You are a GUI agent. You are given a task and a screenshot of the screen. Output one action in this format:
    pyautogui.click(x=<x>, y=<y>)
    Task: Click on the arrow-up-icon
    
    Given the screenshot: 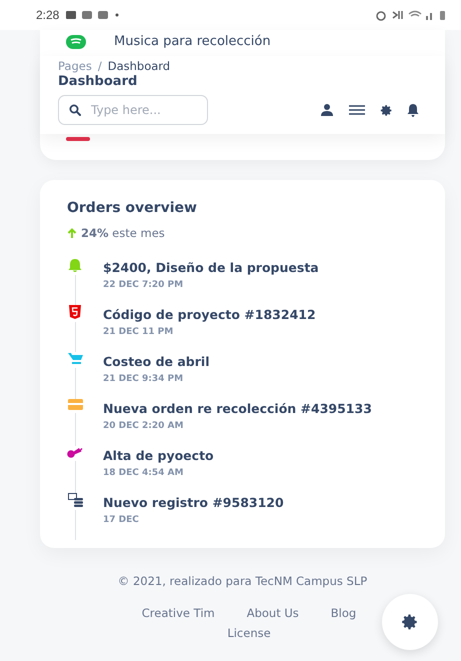 What is the action you would take?
    pyautogui.click(x=72, y=233)
    